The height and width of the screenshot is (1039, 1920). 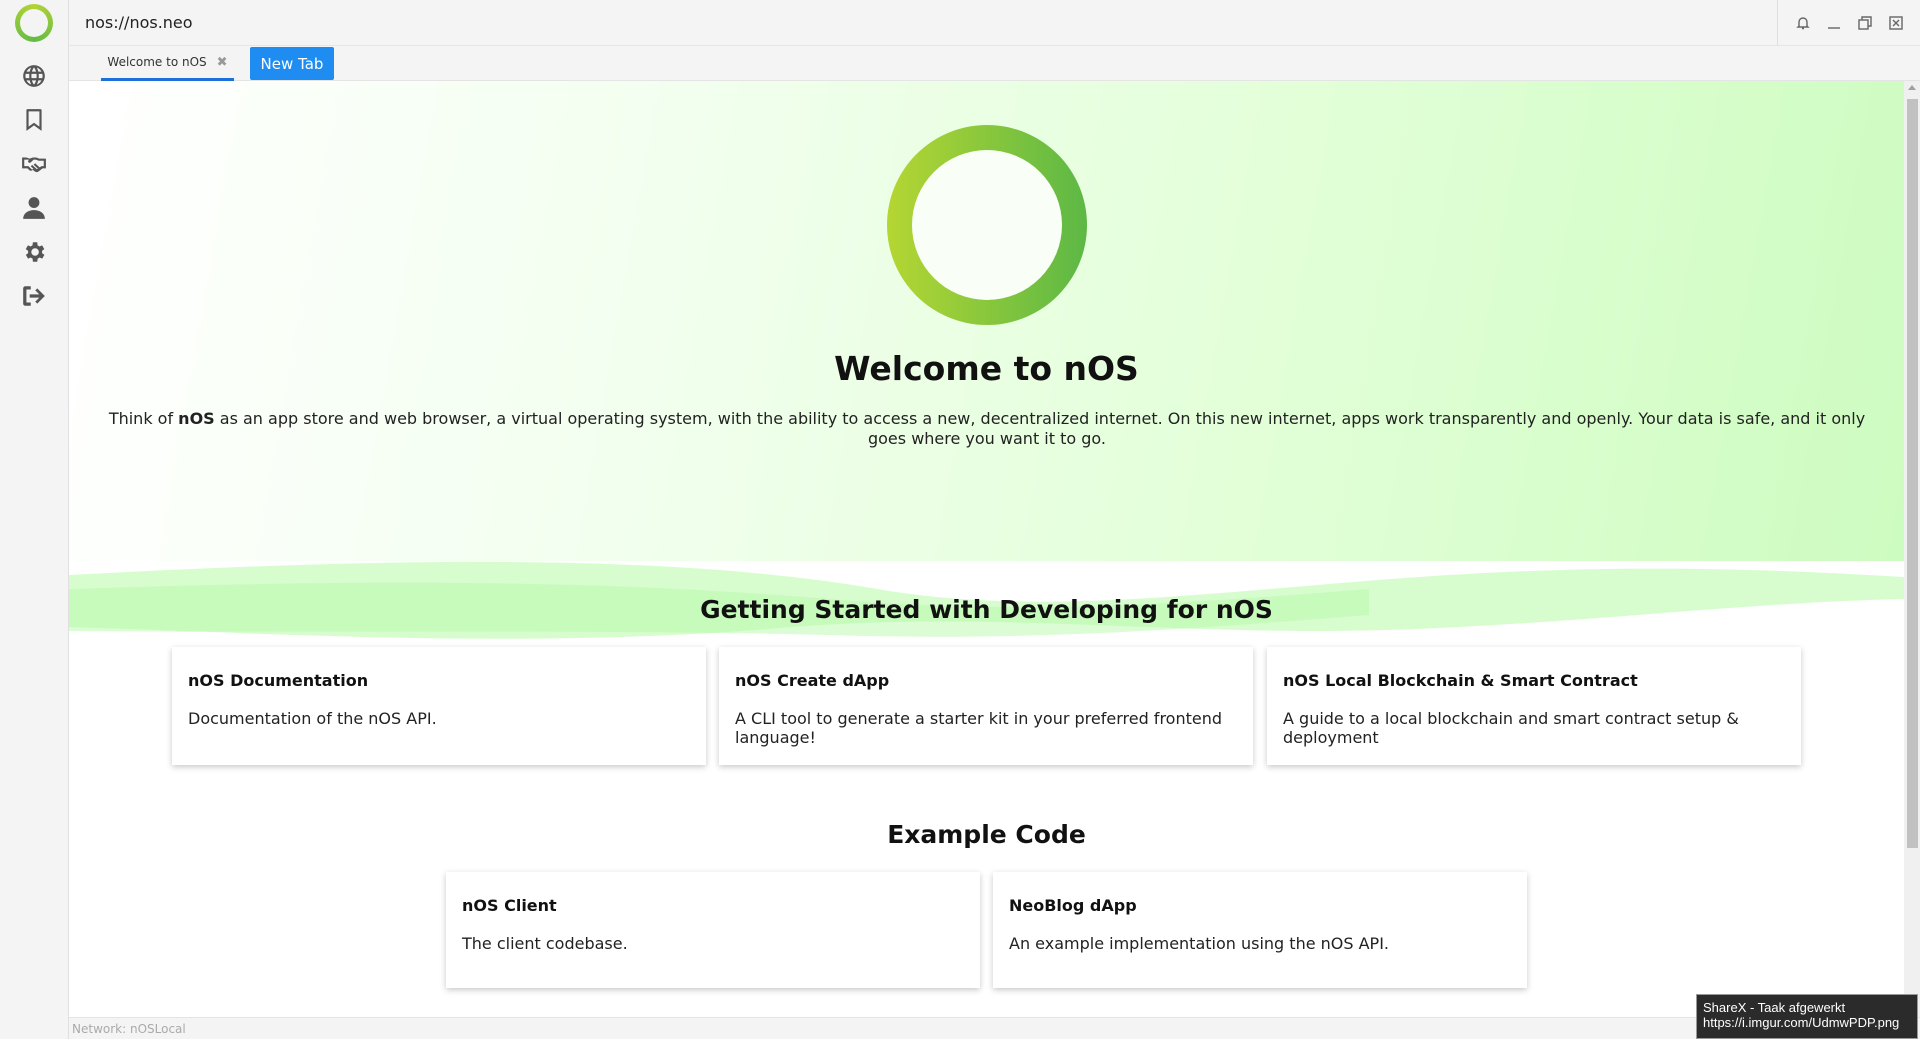 What do you see at coordinates (994, 23) in the screenshot?
I see `title-bar: nos://nos.neo` at bounding box center [994, 23].